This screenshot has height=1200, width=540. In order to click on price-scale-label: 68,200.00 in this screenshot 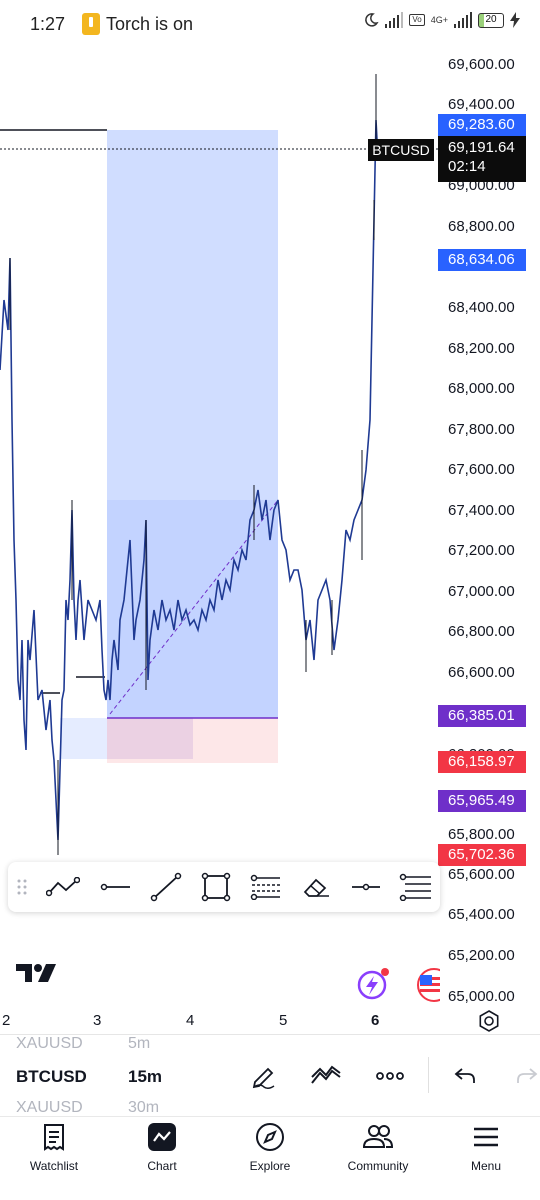, I will do `click(481, 348)`.